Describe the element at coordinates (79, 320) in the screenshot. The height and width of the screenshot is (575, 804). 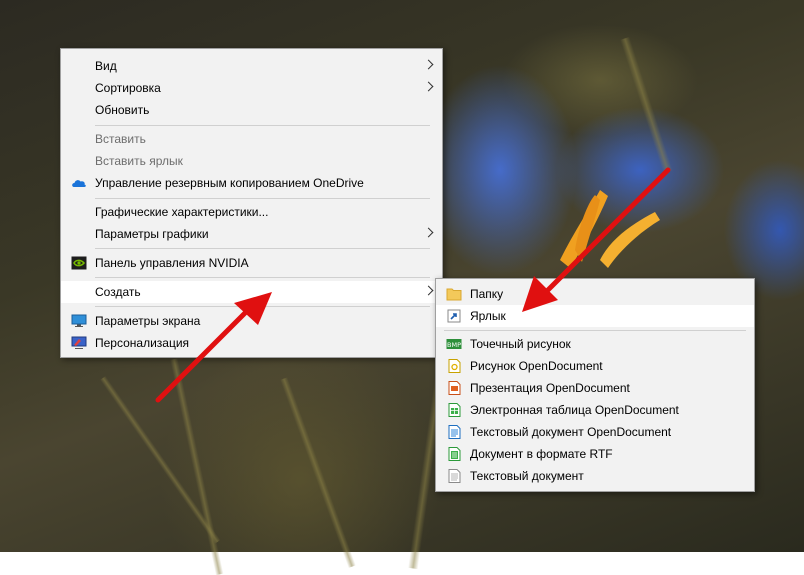
I see `display-settings-icon` at that location.